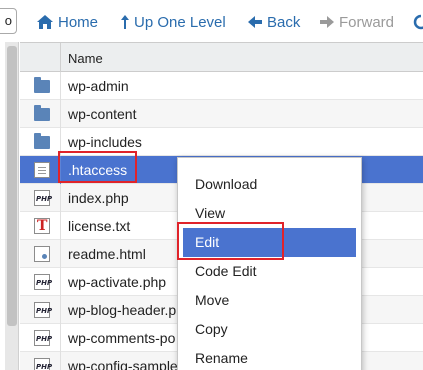 Image resolution: width=423 pixels, height=370 pixels. Describe the element at coordinates (226, 271) in the screenshot. I see `menu-item-label: Code Edit` at that location.